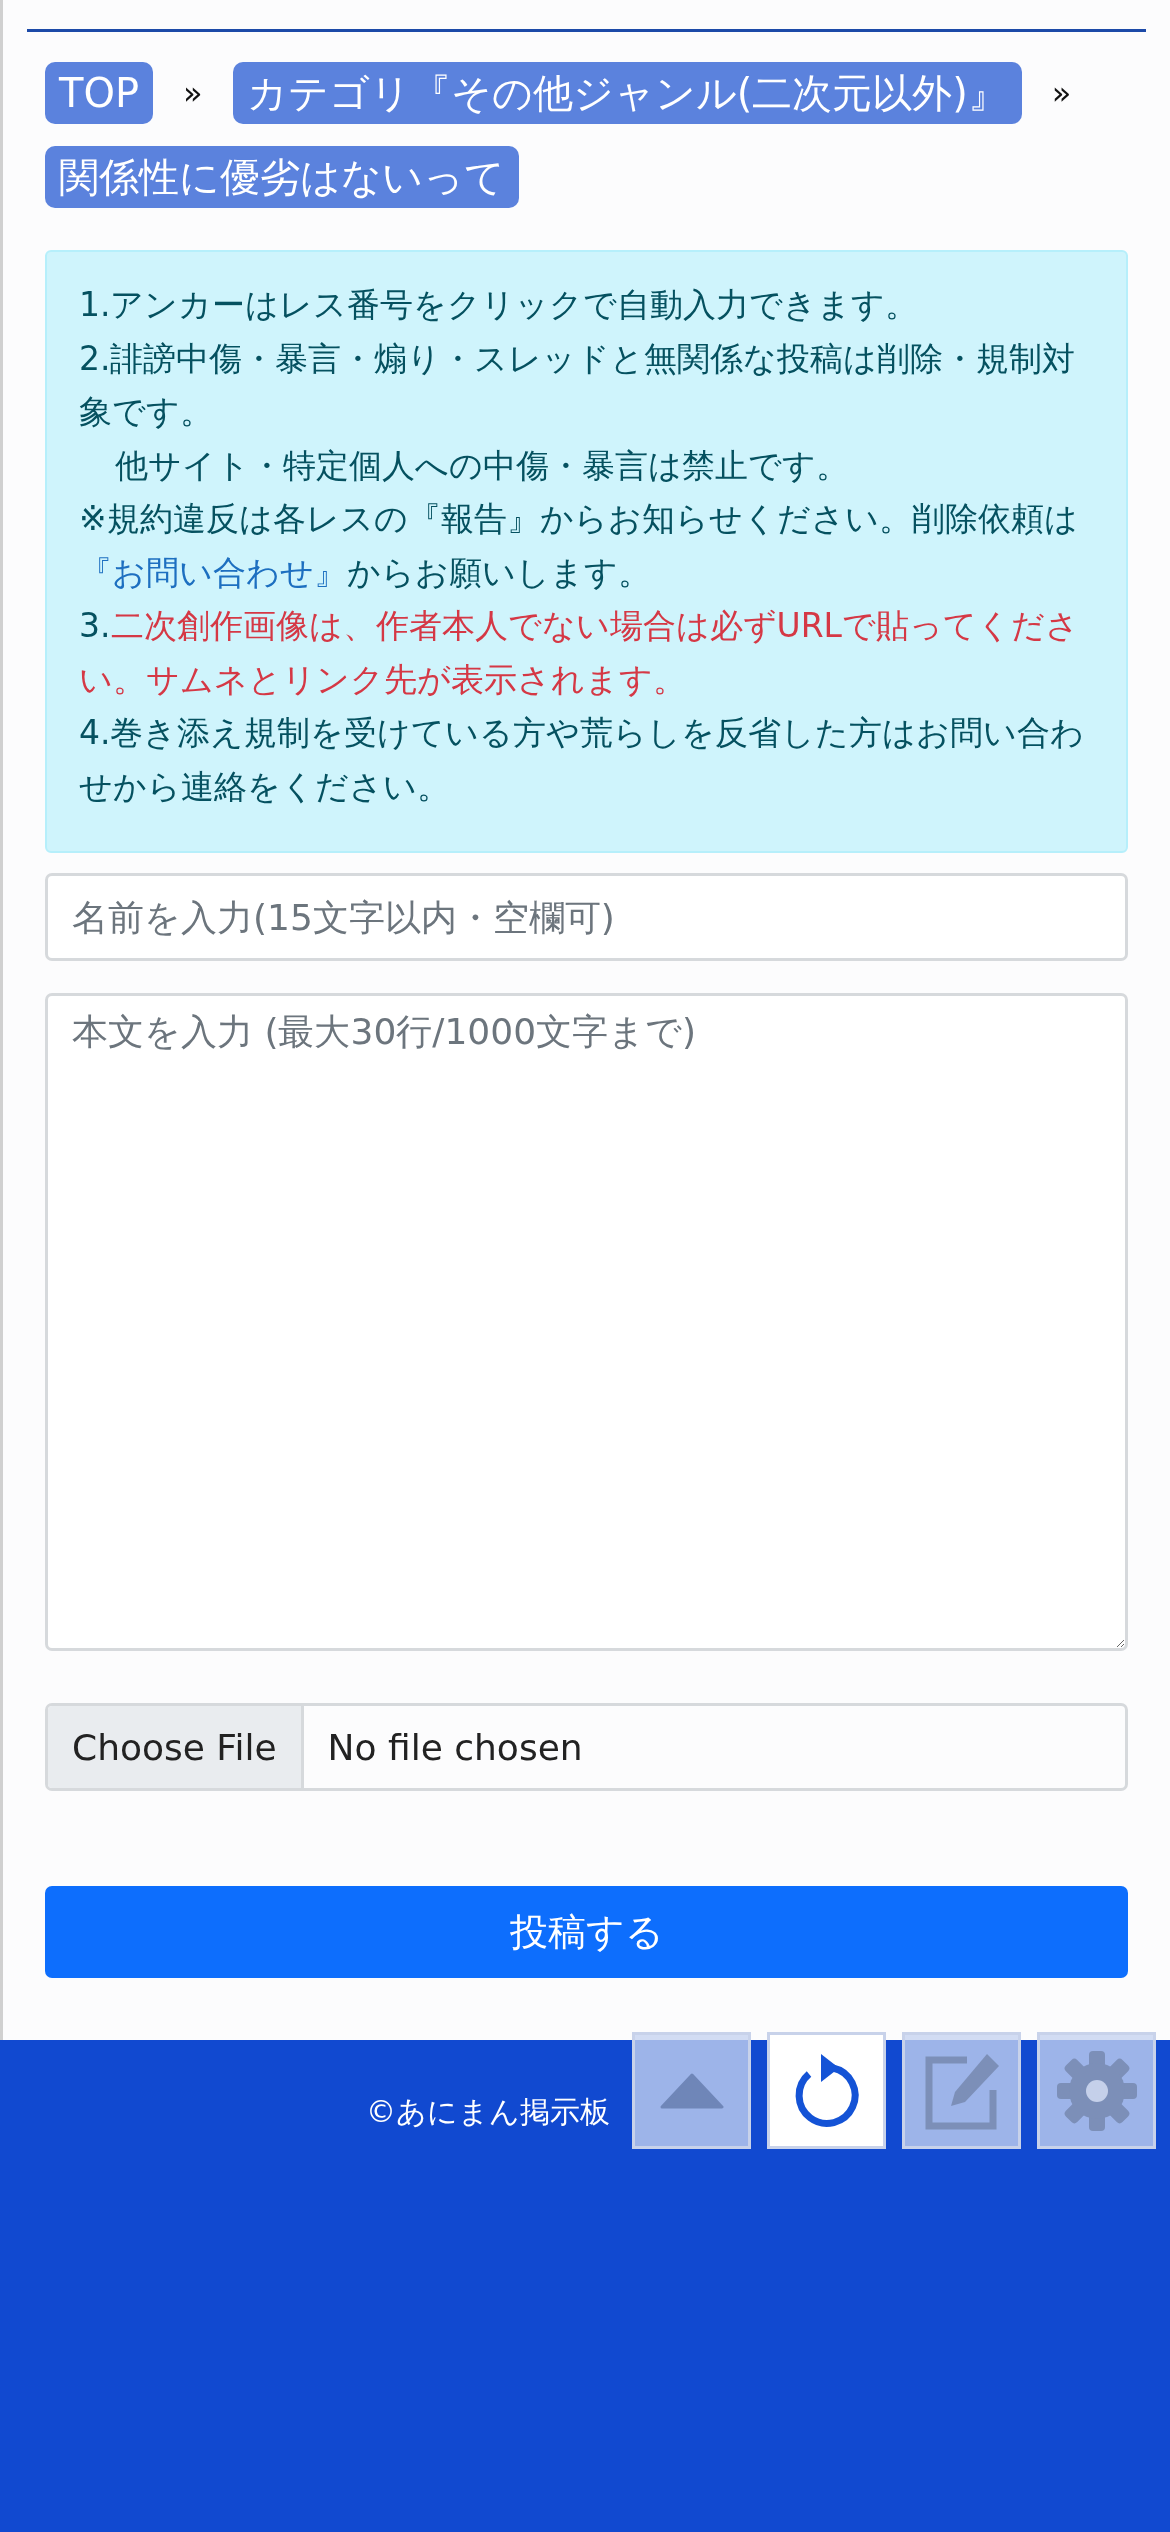 Image resolution: width=1170 pixels, height=2532 pixels. What do you see at coordinates (586, 917) in the screenshot?
I see `name-field: 名前を入力(15文字以内・空欄可)` at bounding box center [586, 917].